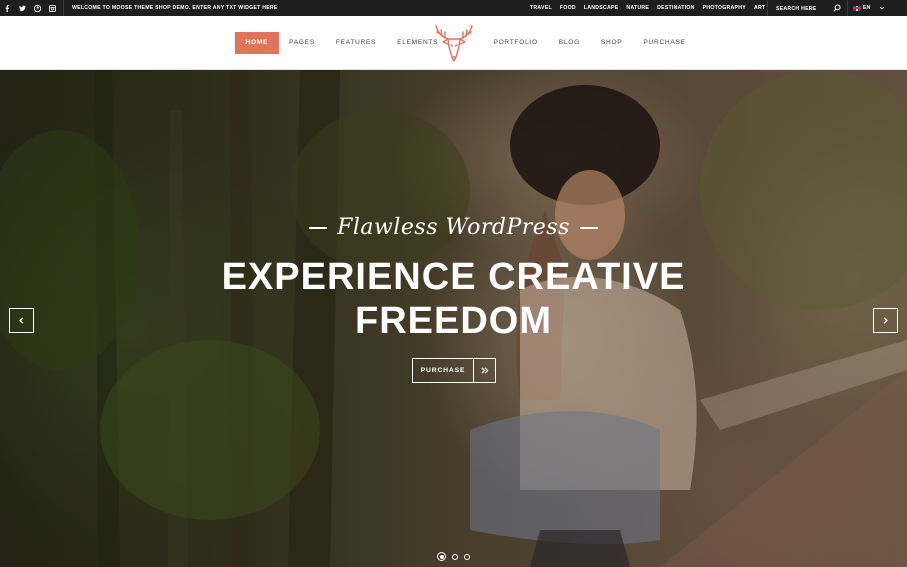  I want to click on nav-pages: PAGES, so click(302, 43).